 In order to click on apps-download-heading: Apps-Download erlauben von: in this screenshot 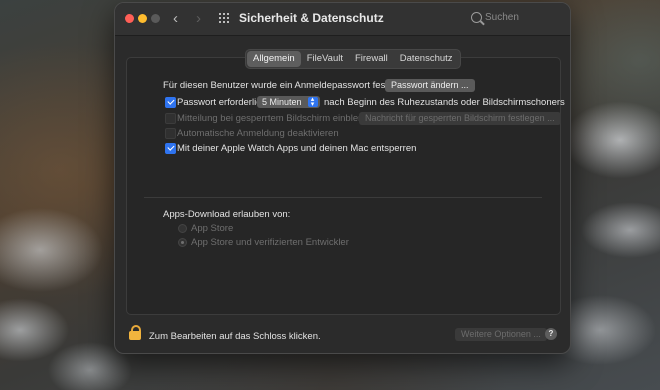, I will do `click(227, 214)`.